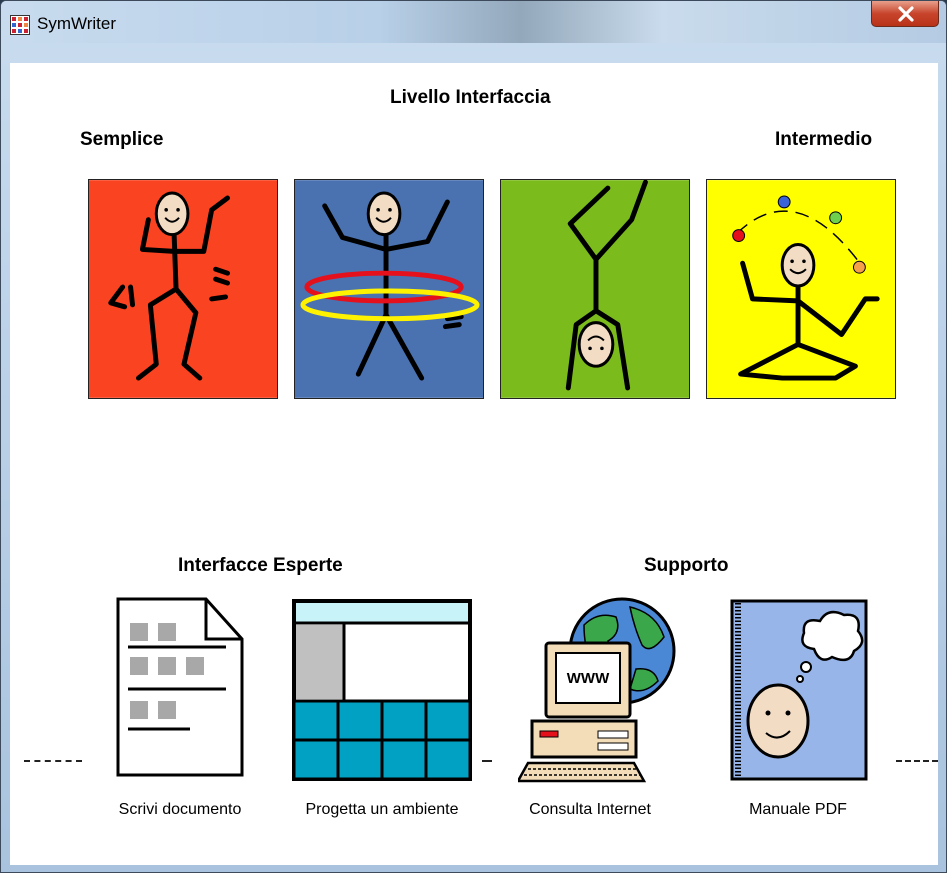 Image resolution: width=947 pixels, height=873 pixels. I want to click on browse-internet-label: Consulta Internet, so click(590, 809).